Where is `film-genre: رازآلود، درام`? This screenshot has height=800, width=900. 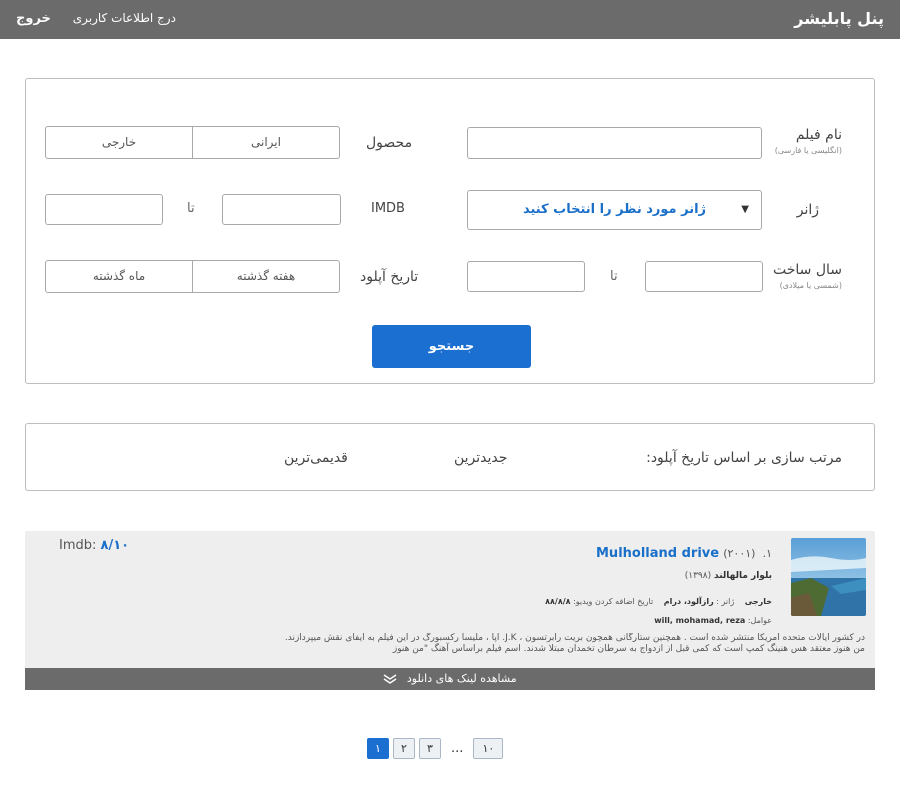
film-genre: رازآلود، درام is located at coordinates (688, 601).